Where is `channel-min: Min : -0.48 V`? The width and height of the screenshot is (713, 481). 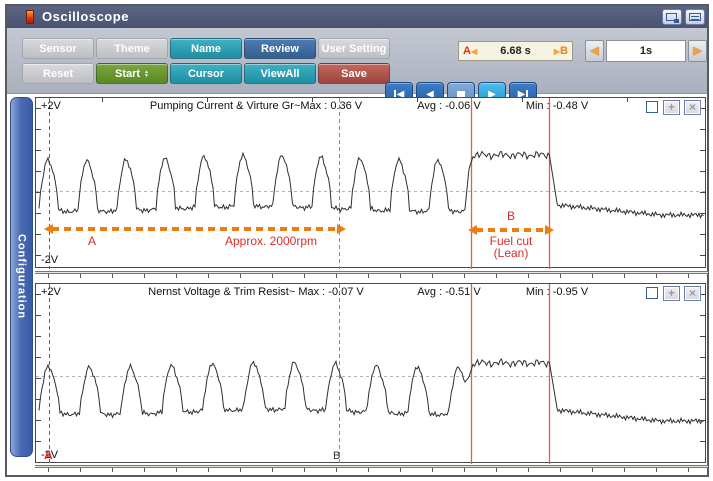 channel-min: Min : -0.48 V is located at coordinates (557, 106).